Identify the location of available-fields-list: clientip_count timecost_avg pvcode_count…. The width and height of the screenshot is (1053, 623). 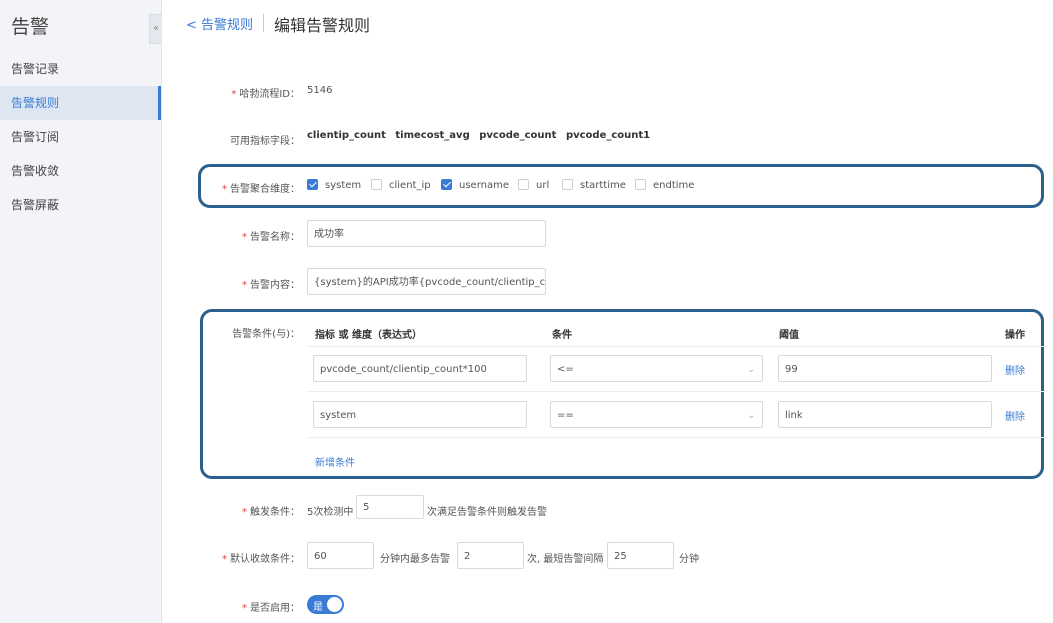
(481, 135).